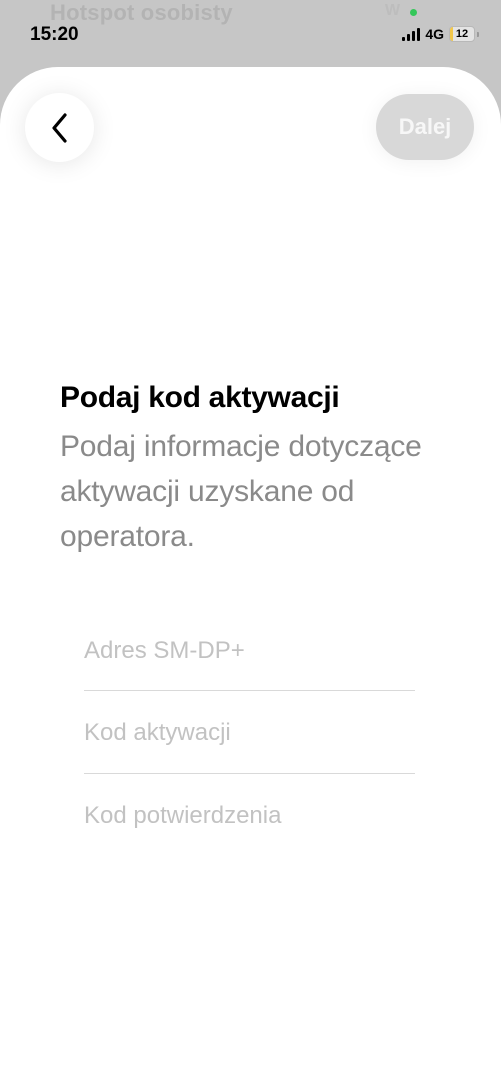 This screenshot has width=501, height=1079. I want to click on confirmation-code-input, so click(249, 816).